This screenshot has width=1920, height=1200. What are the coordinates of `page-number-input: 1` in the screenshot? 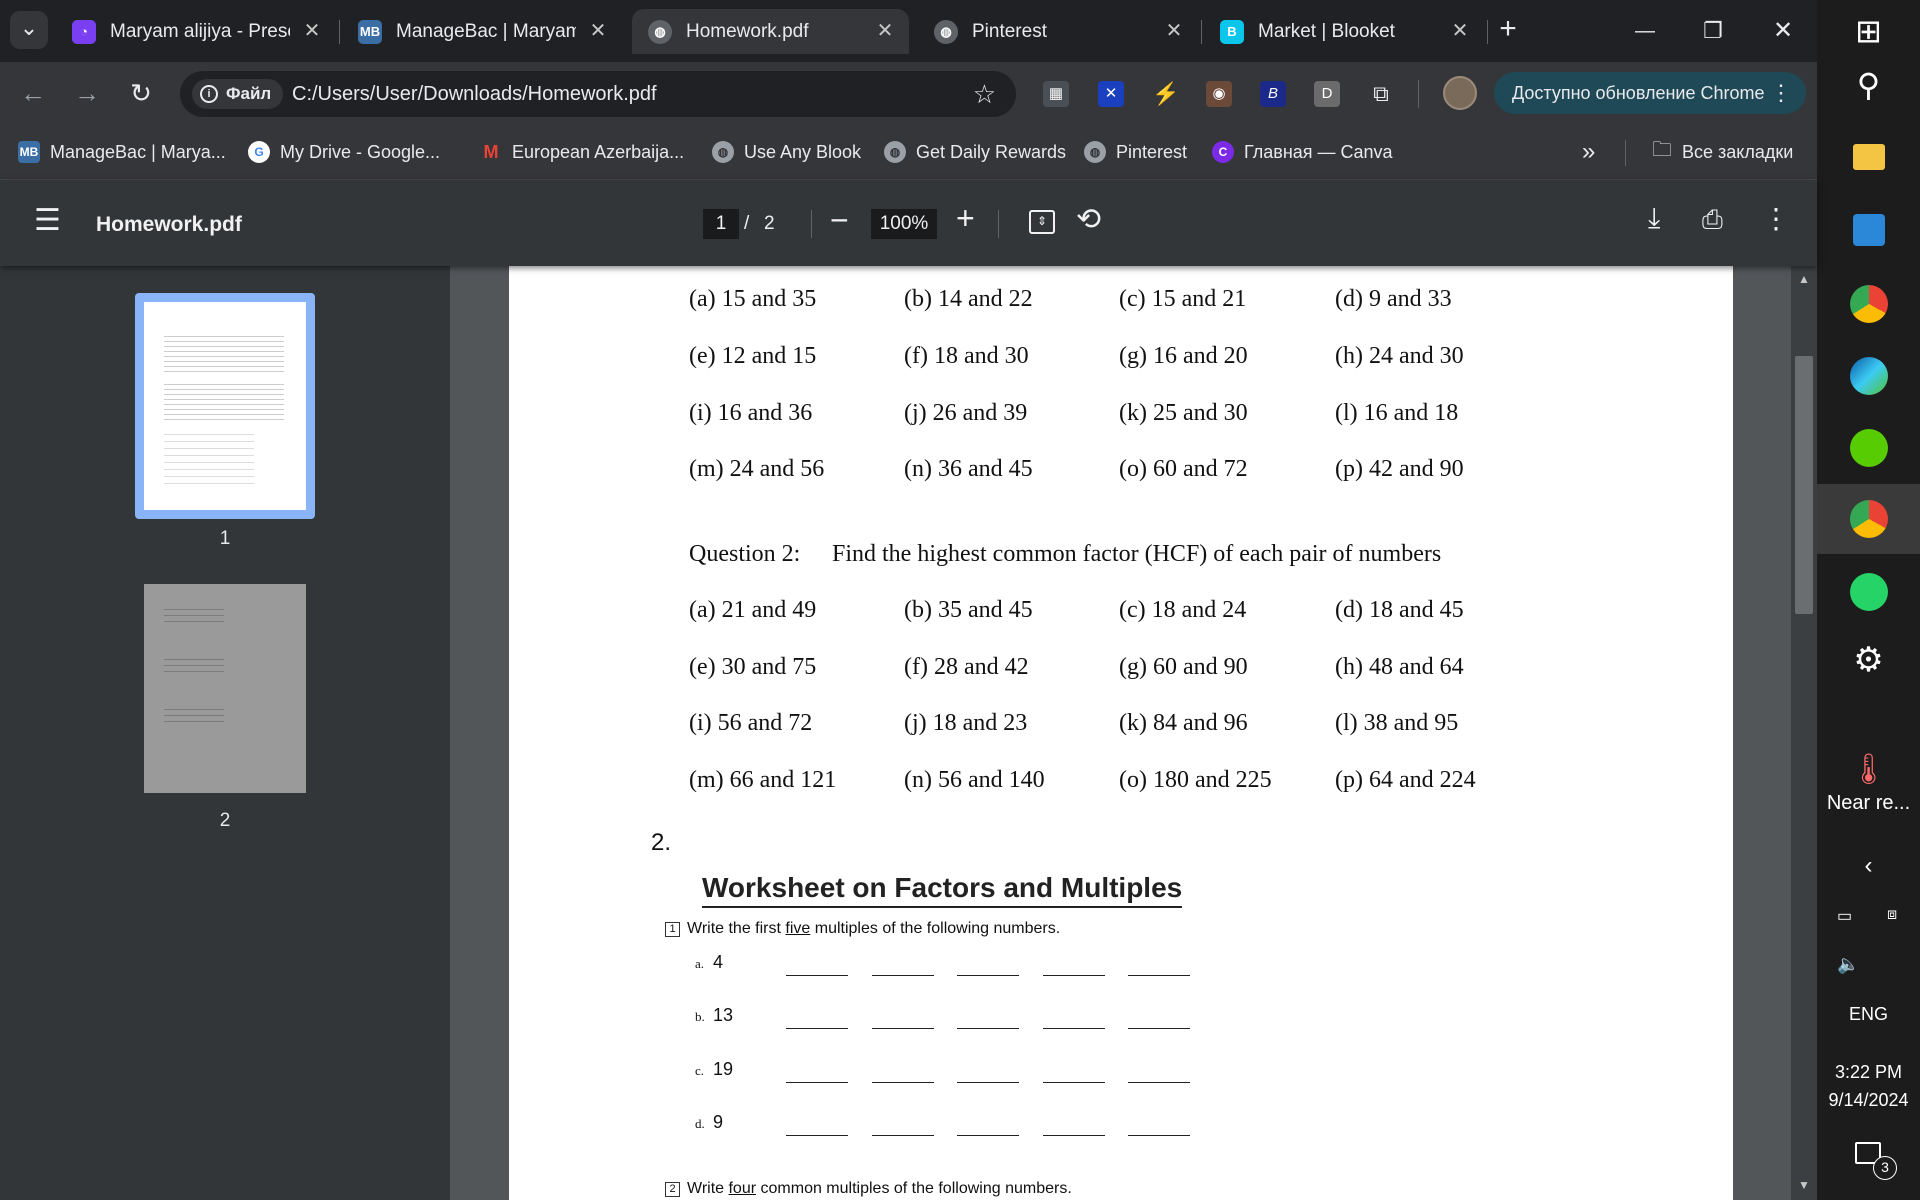 It's located at (721, 224).